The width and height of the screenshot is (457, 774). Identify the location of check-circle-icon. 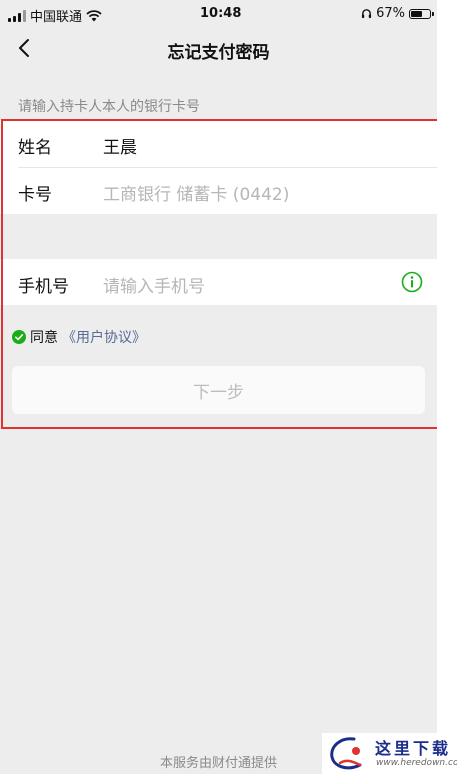
(19, 337).